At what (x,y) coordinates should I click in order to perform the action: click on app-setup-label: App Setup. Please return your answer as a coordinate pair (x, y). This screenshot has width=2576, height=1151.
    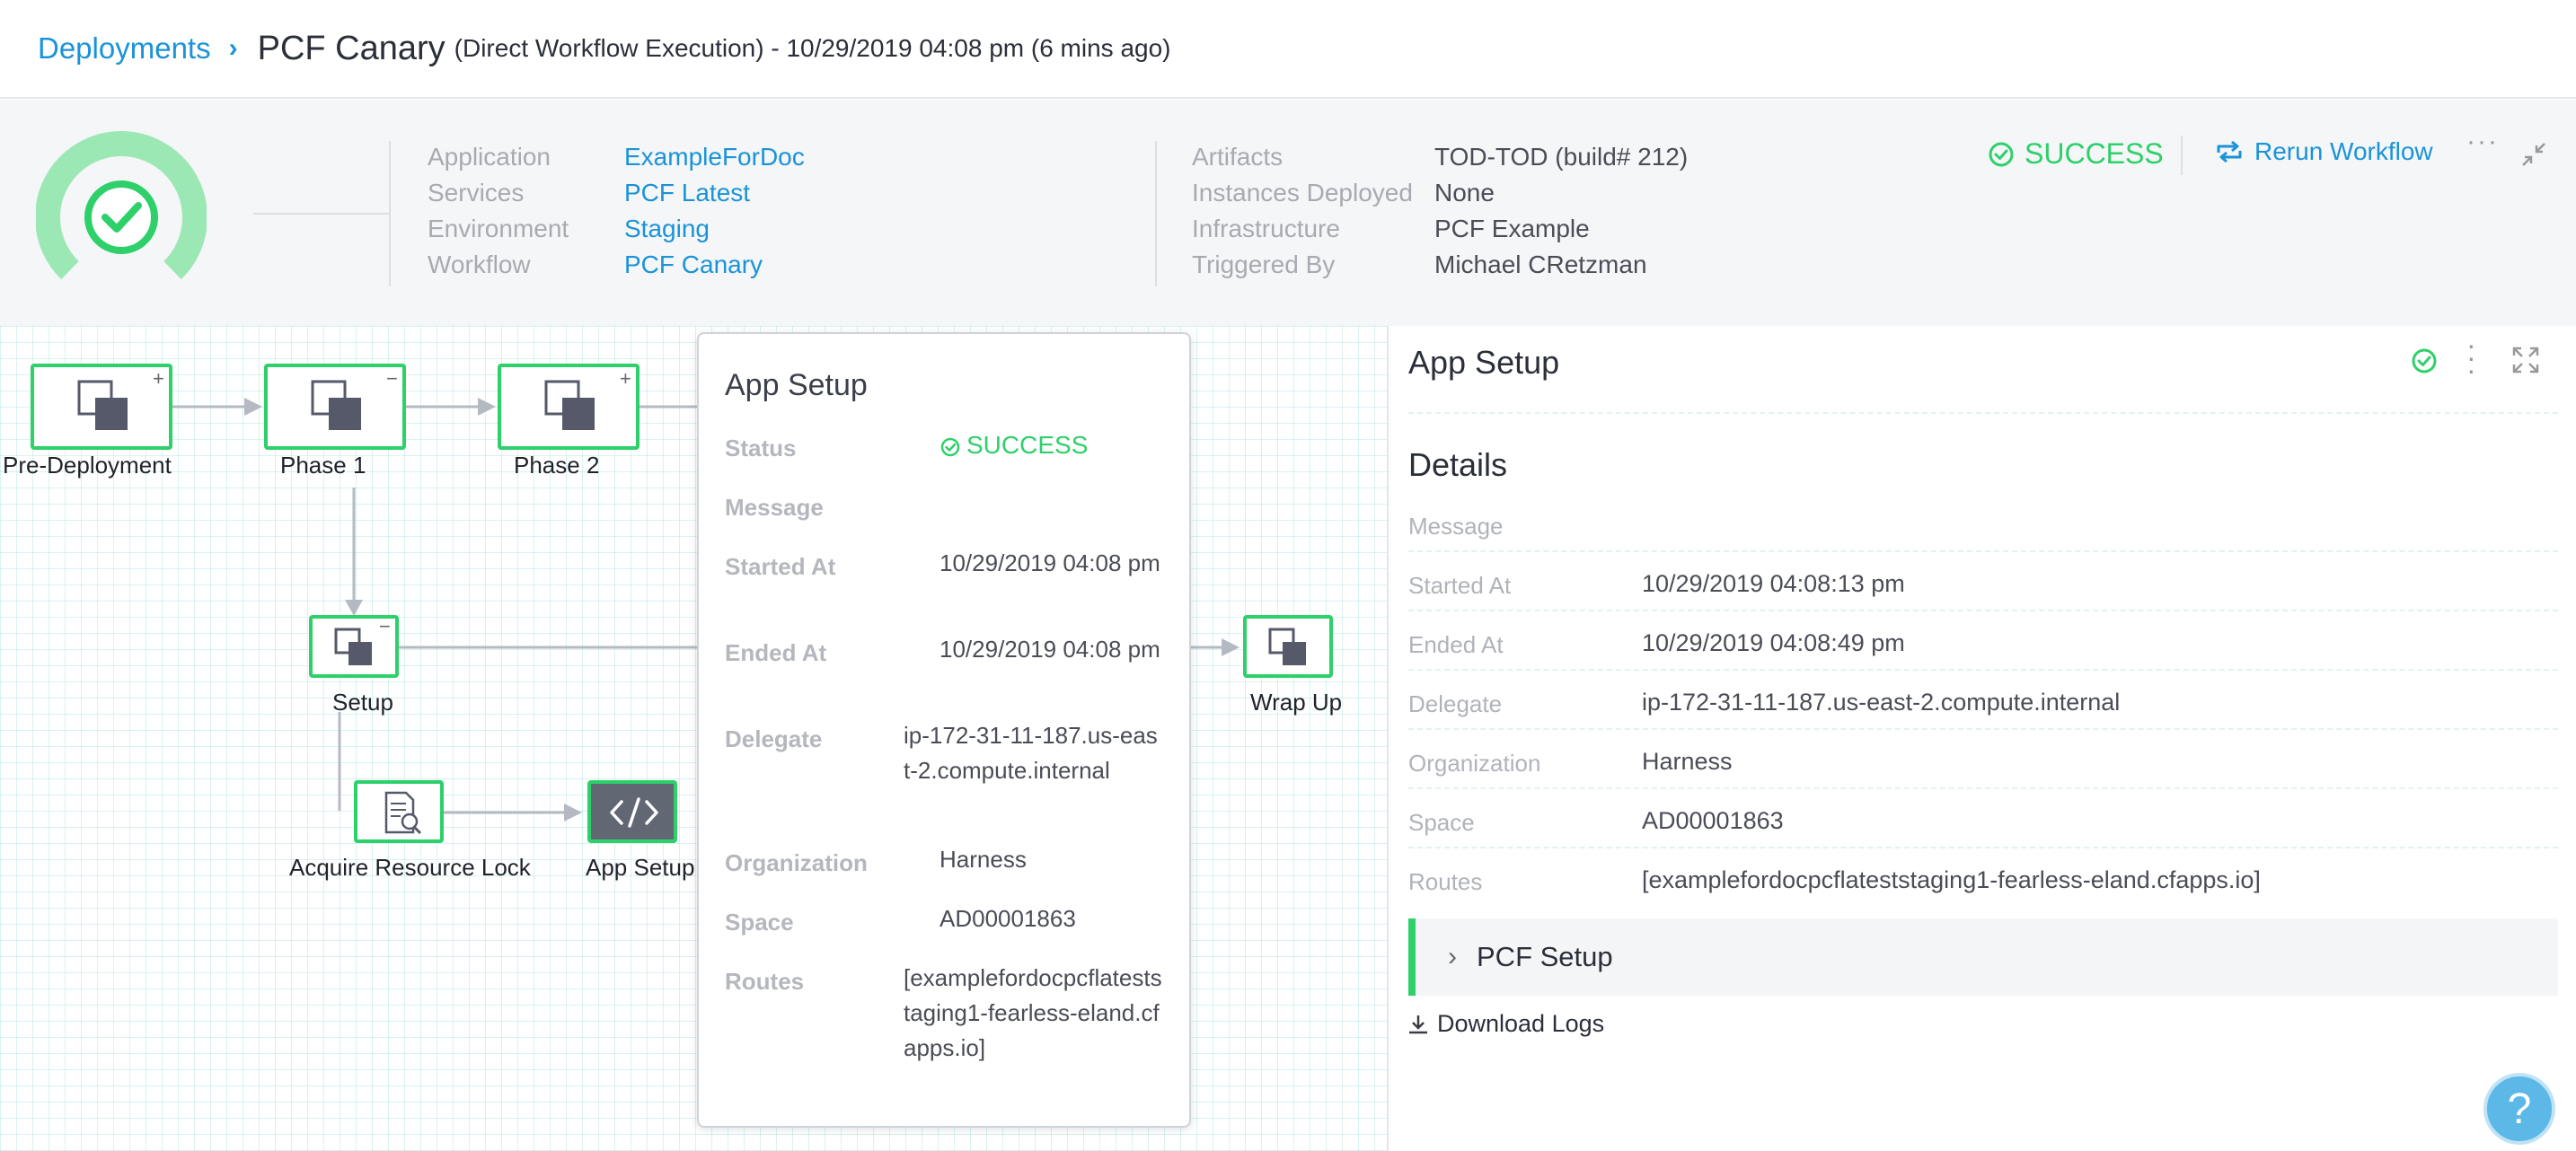
    Looking at the image, I should click on (640, 868).